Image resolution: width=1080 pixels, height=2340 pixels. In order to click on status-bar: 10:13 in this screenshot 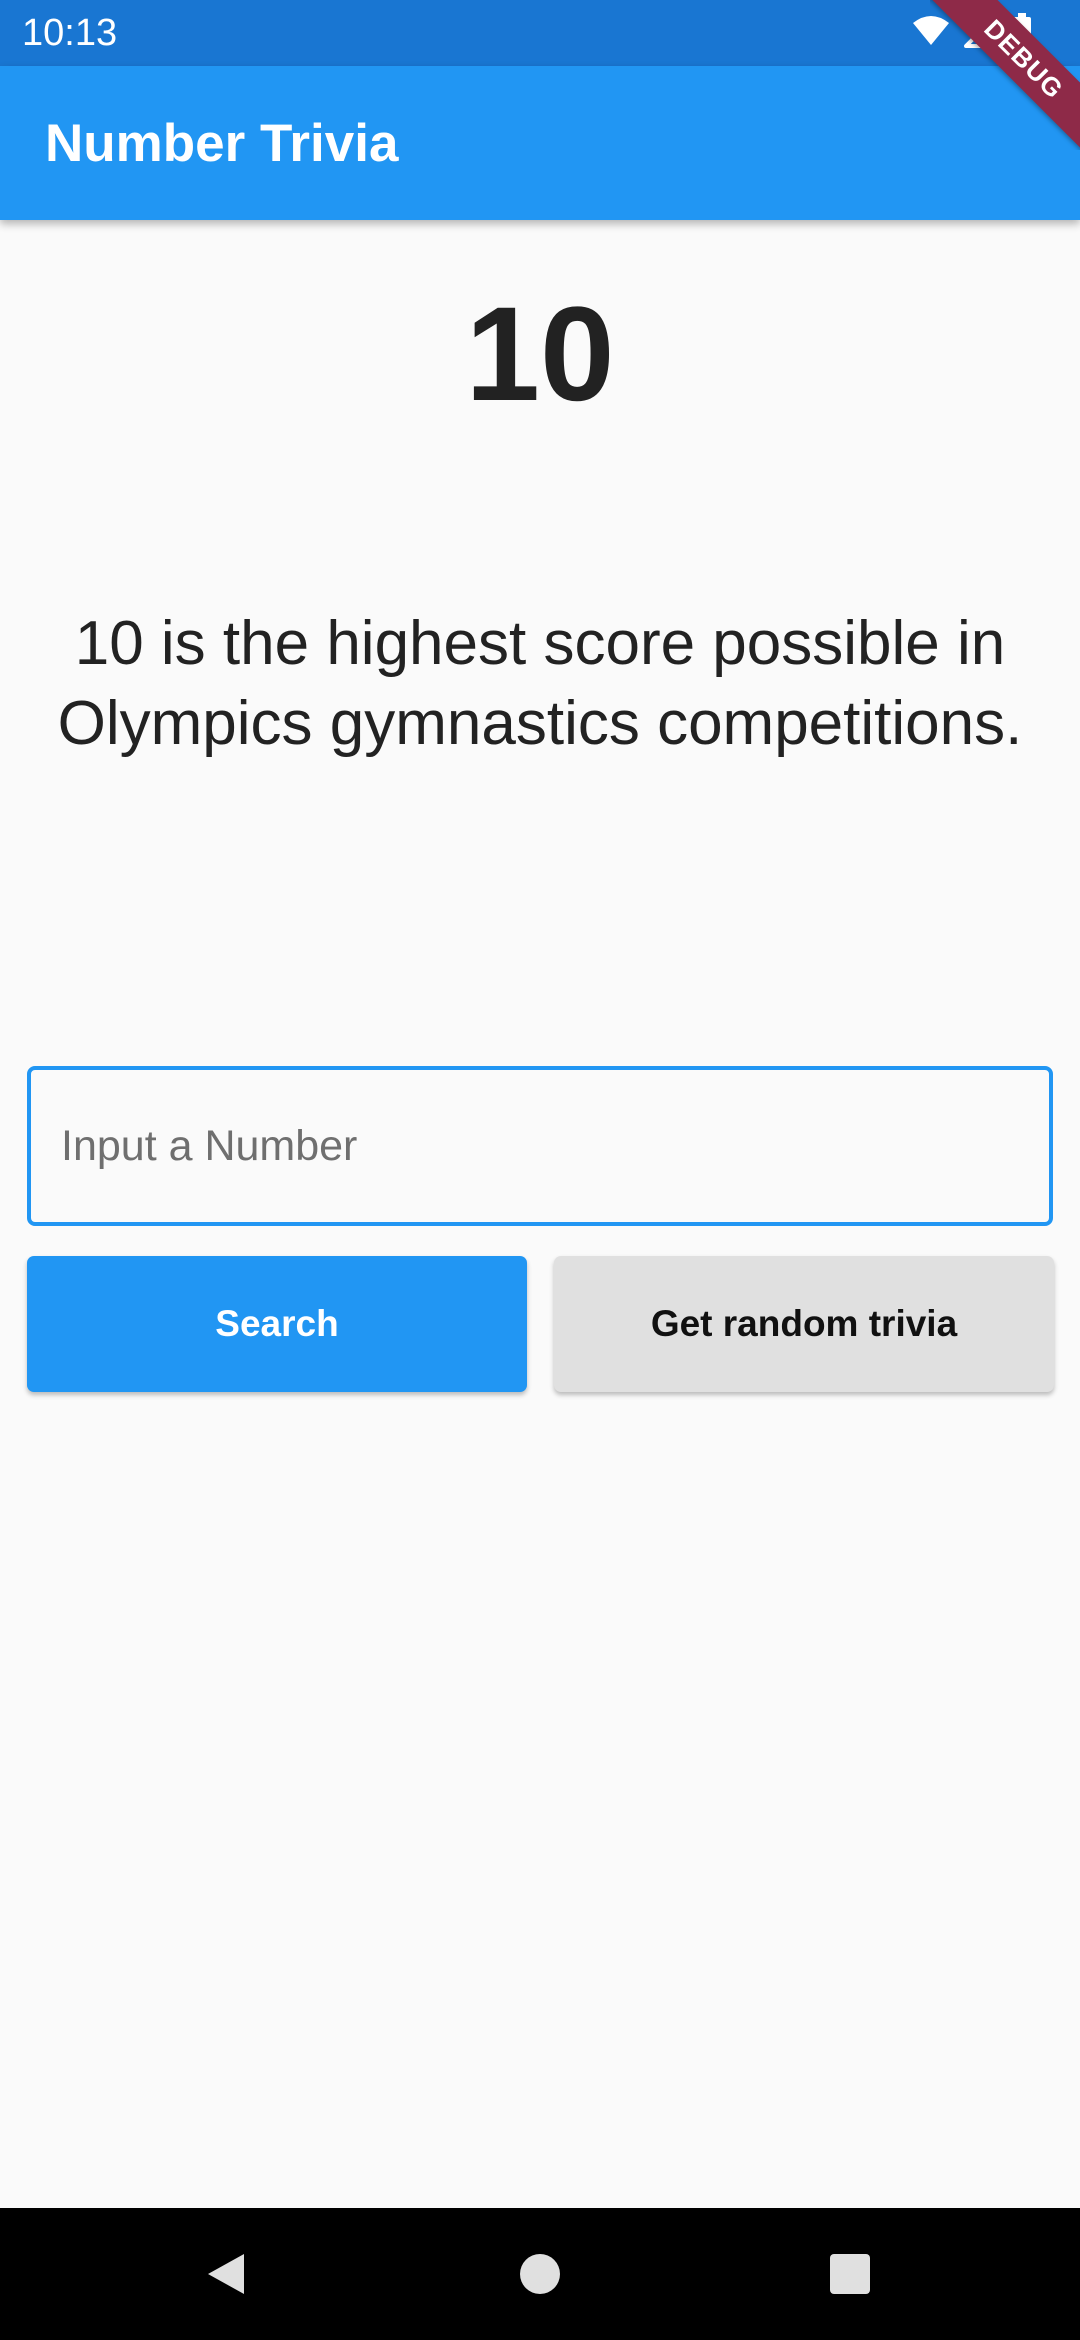, I will do `click(540, 33)`.